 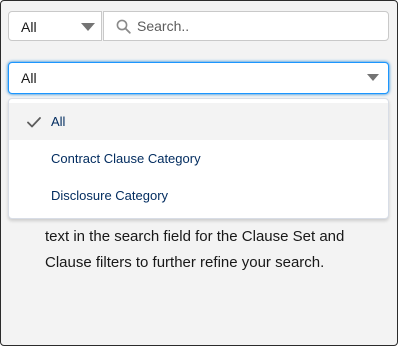 What do you see at coordinates (29, 27) in the screenshot?
I see `scope-select-value: All` at bounding box center [29, 27].